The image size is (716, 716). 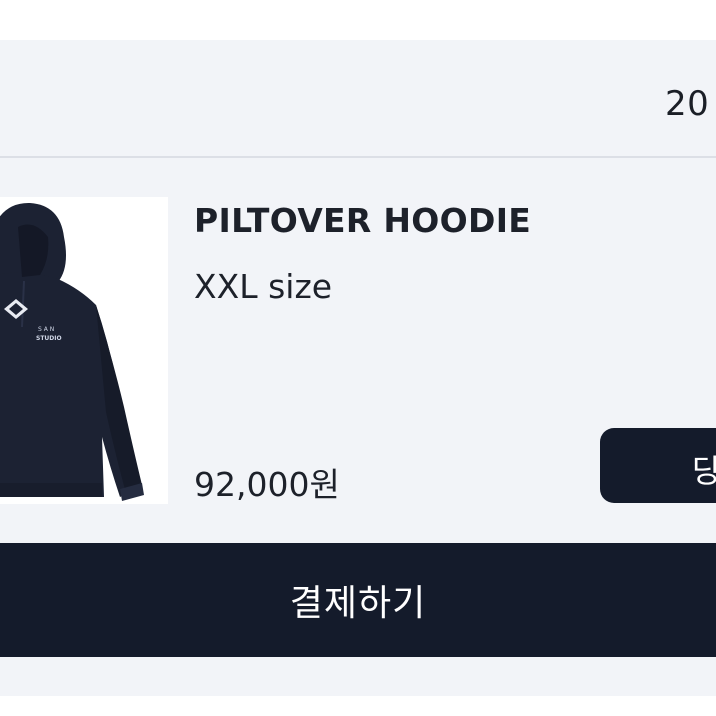 I want to click on side-action-button-label: 당, so click(x=704, y=471).